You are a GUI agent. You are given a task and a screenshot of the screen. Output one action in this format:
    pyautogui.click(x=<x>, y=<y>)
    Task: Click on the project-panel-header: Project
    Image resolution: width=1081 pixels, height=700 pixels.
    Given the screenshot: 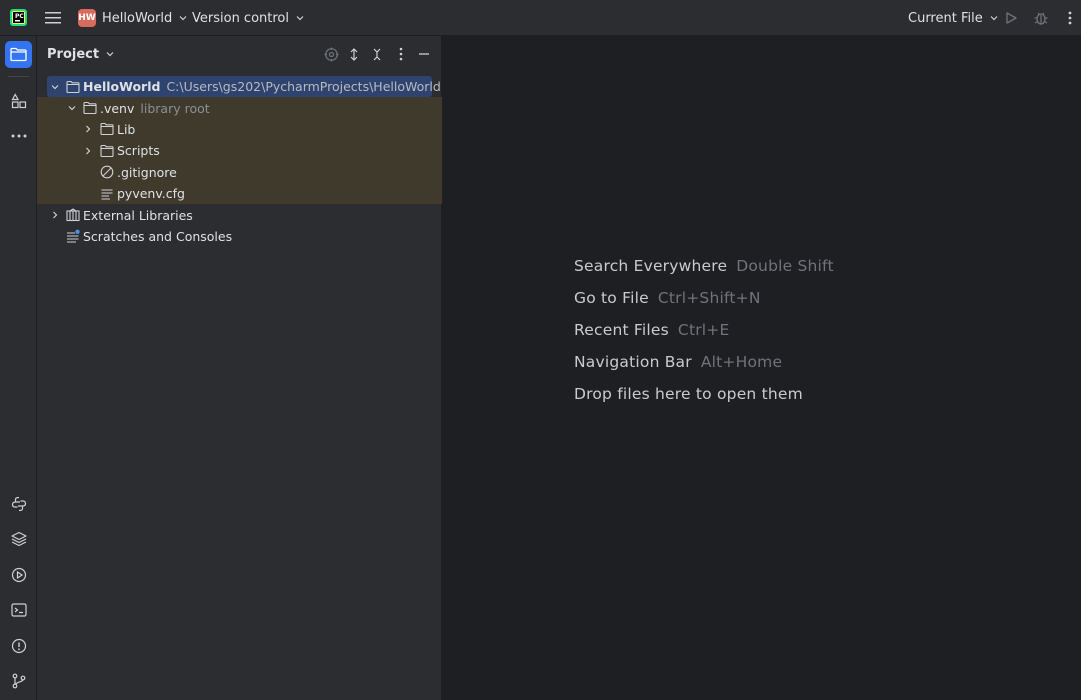 What is the action you would take?
    pyautogui.click(x=239, y=54)
    